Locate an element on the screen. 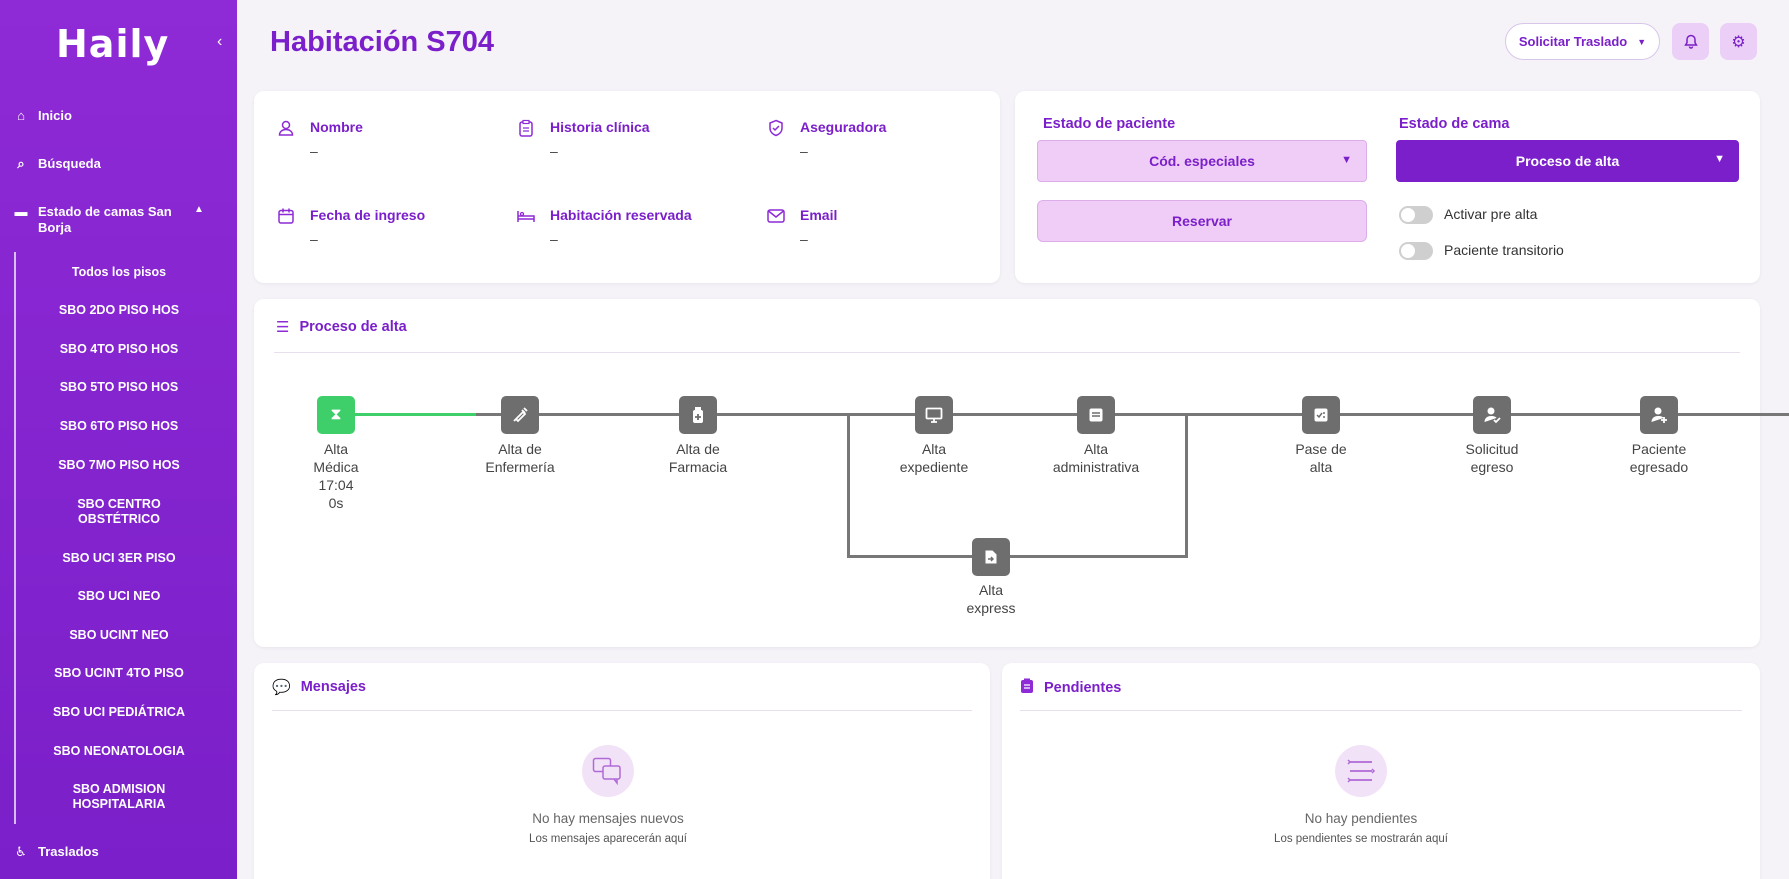 This screenshot has width=1789, height=879. nombre-field: Nombre – is located at coordinates (319, 139).